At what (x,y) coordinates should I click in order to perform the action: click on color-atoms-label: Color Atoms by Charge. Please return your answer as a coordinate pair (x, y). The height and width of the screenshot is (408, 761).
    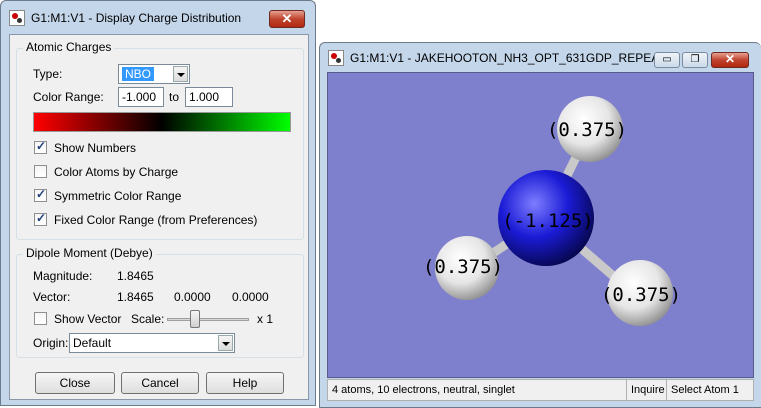
    Looking at the image, I should click on (116, 172).